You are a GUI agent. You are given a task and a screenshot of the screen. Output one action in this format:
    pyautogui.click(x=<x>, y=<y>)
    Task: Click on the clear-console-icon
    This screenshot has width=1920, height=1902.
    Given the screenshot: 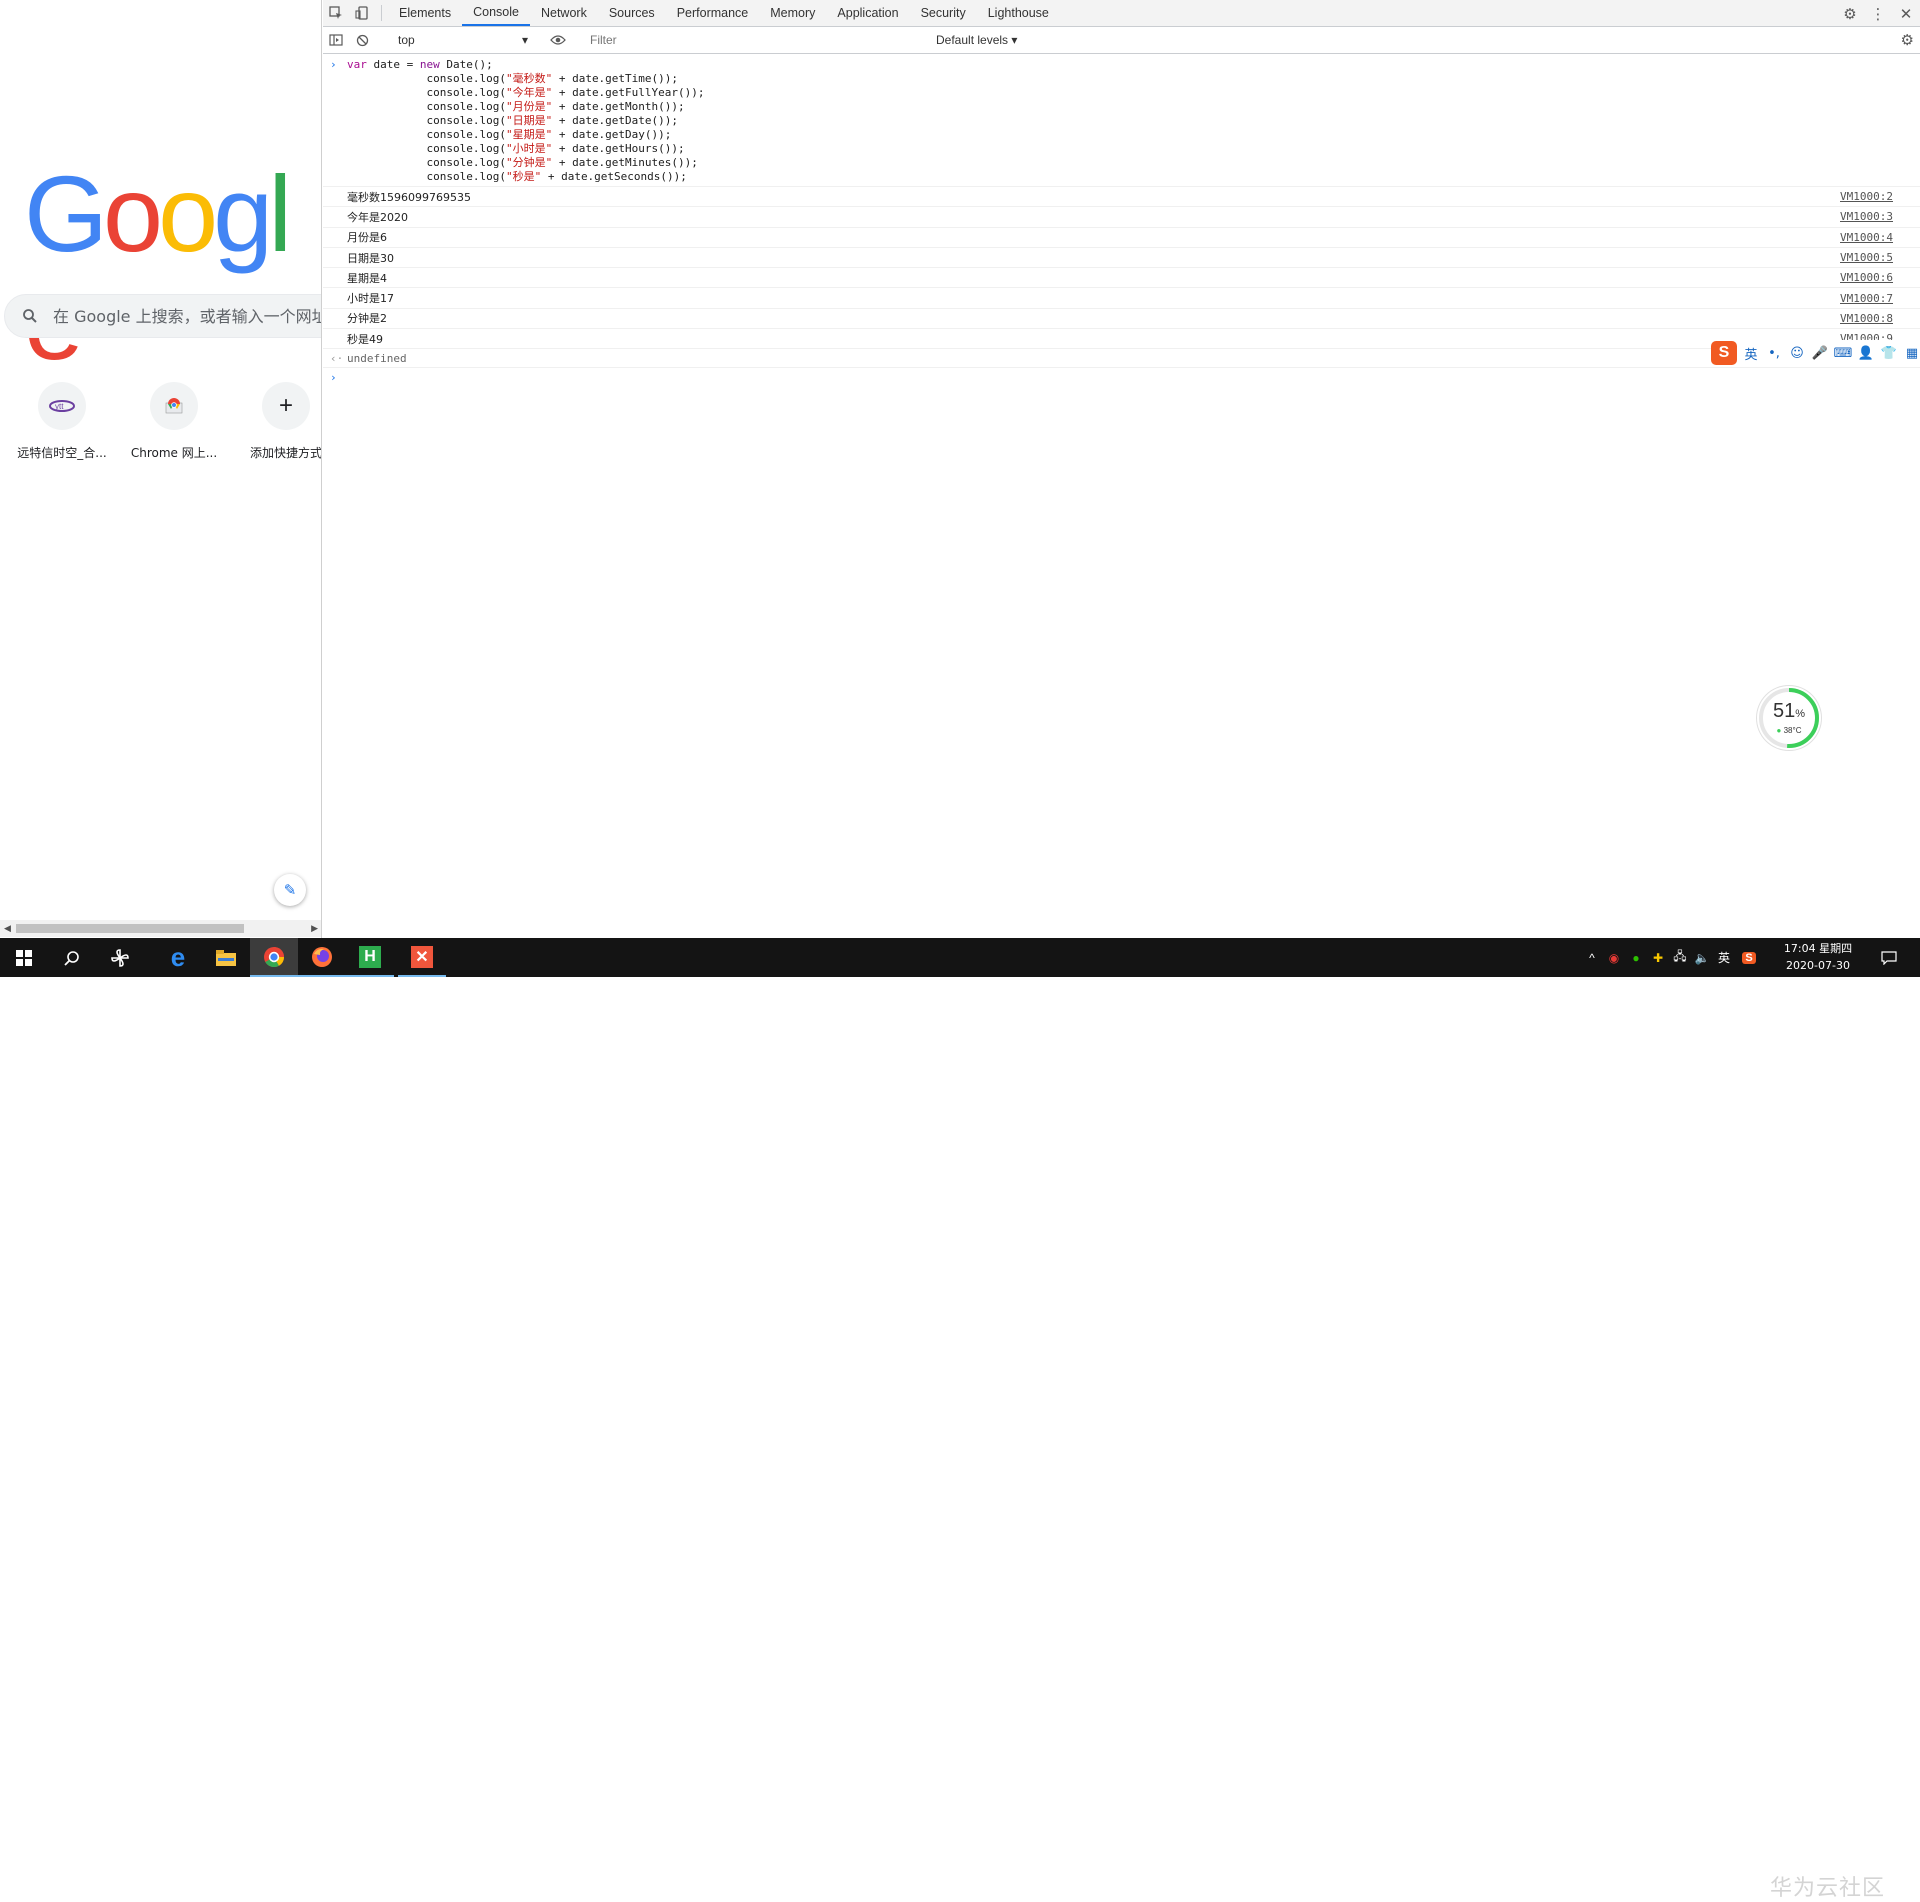 What is the action you would take?
    pyautogui.click(x=362, y=40)
    